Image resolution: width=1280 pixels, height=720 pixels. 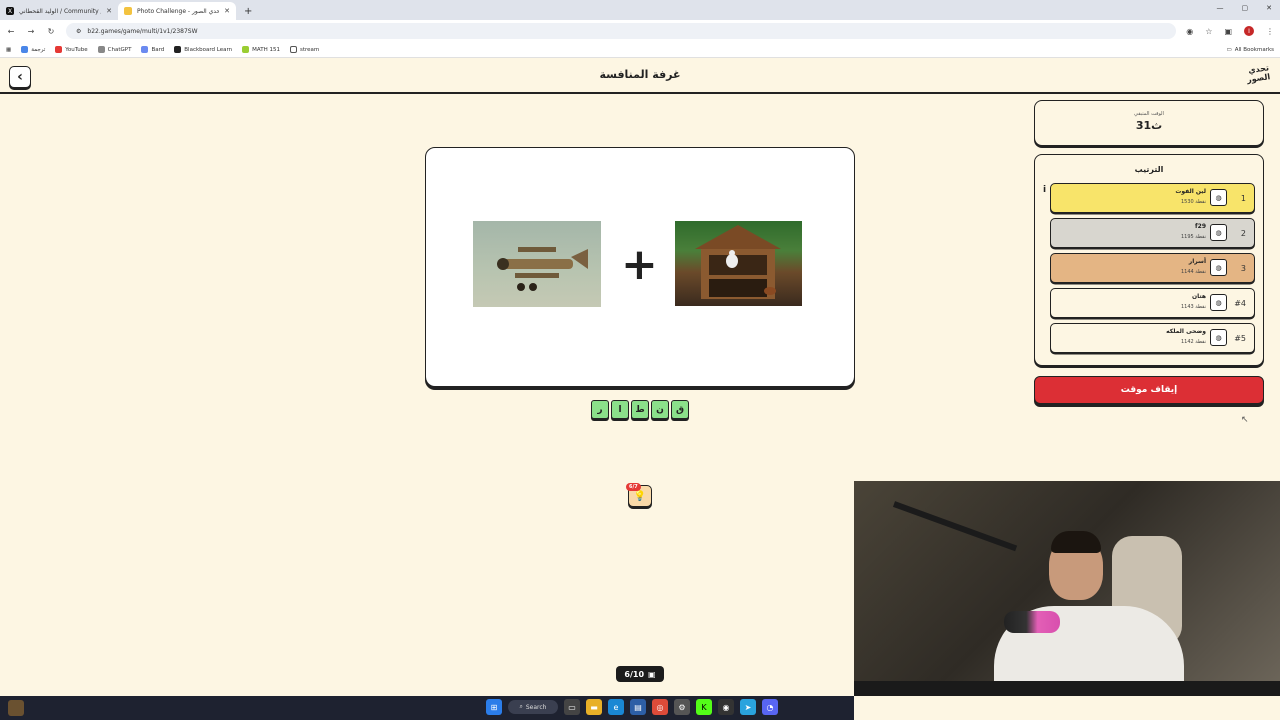 I want to click on webcam-overlay, so click(x=1067, y=588).